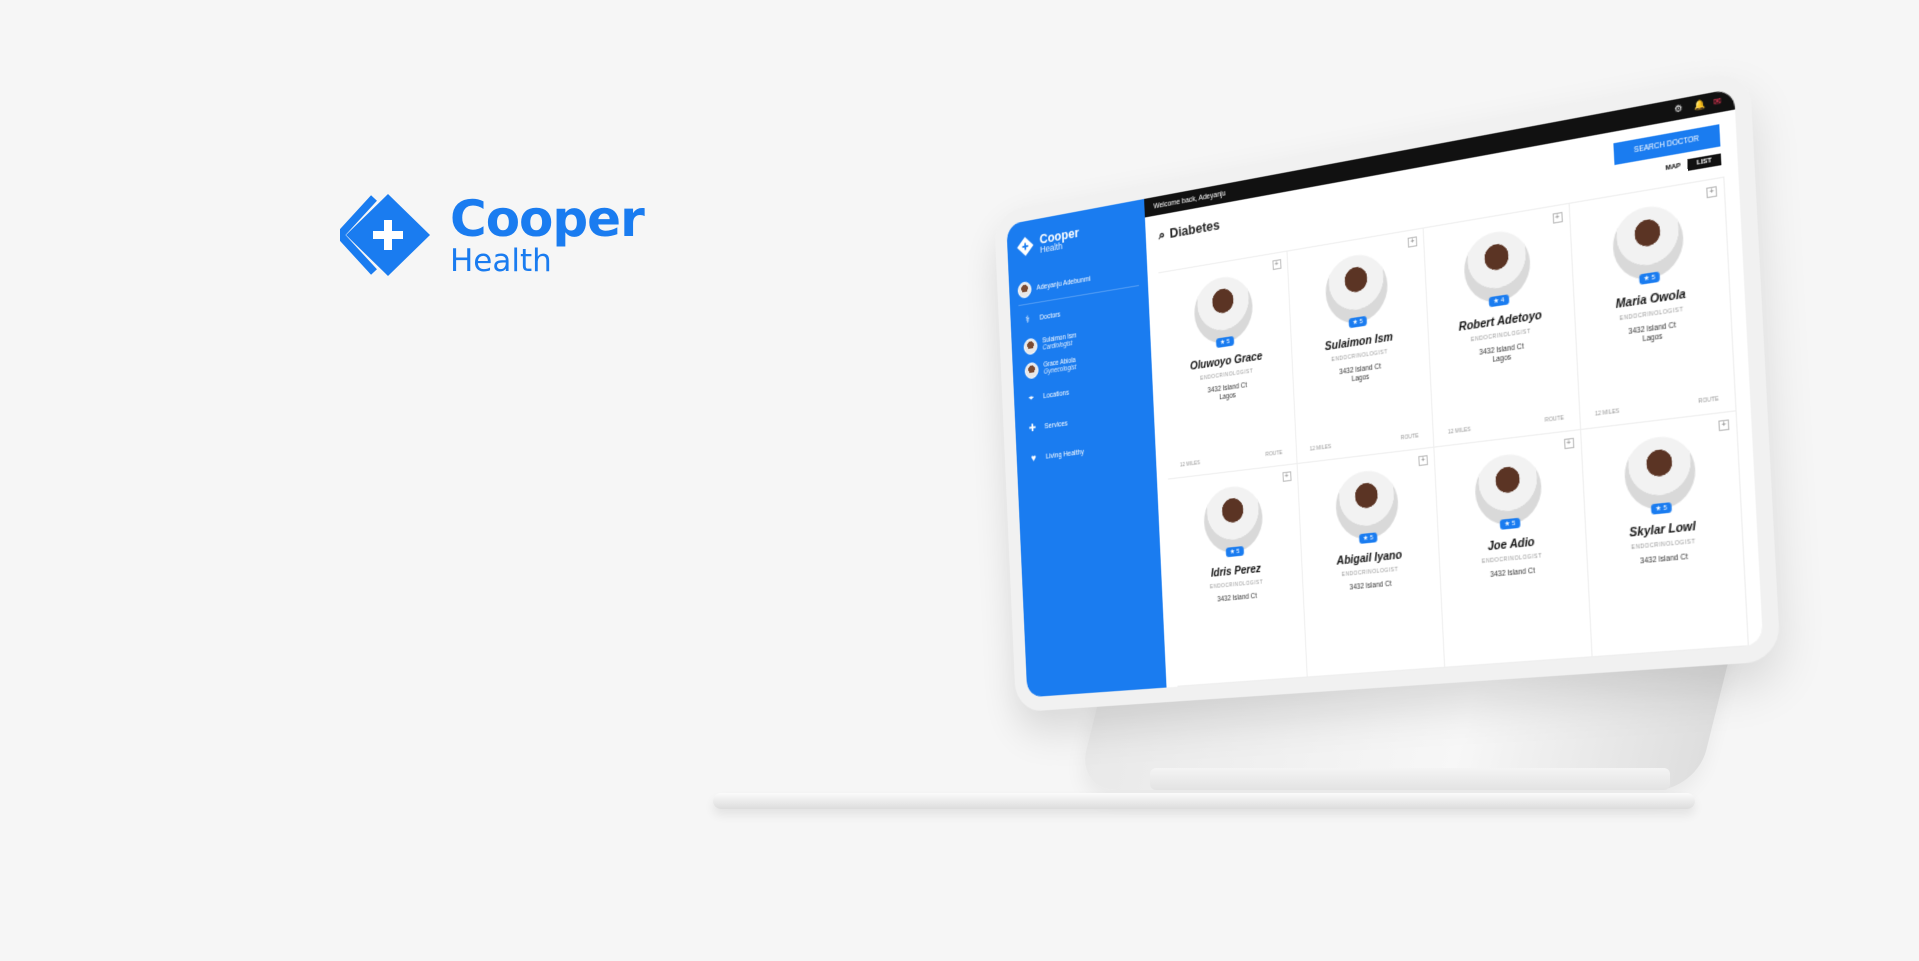  What do you see at coordinates (1050, 316) in the screenshot?
I see `sidebar-item-label: Doctors` at bounding box center [1050, 316].